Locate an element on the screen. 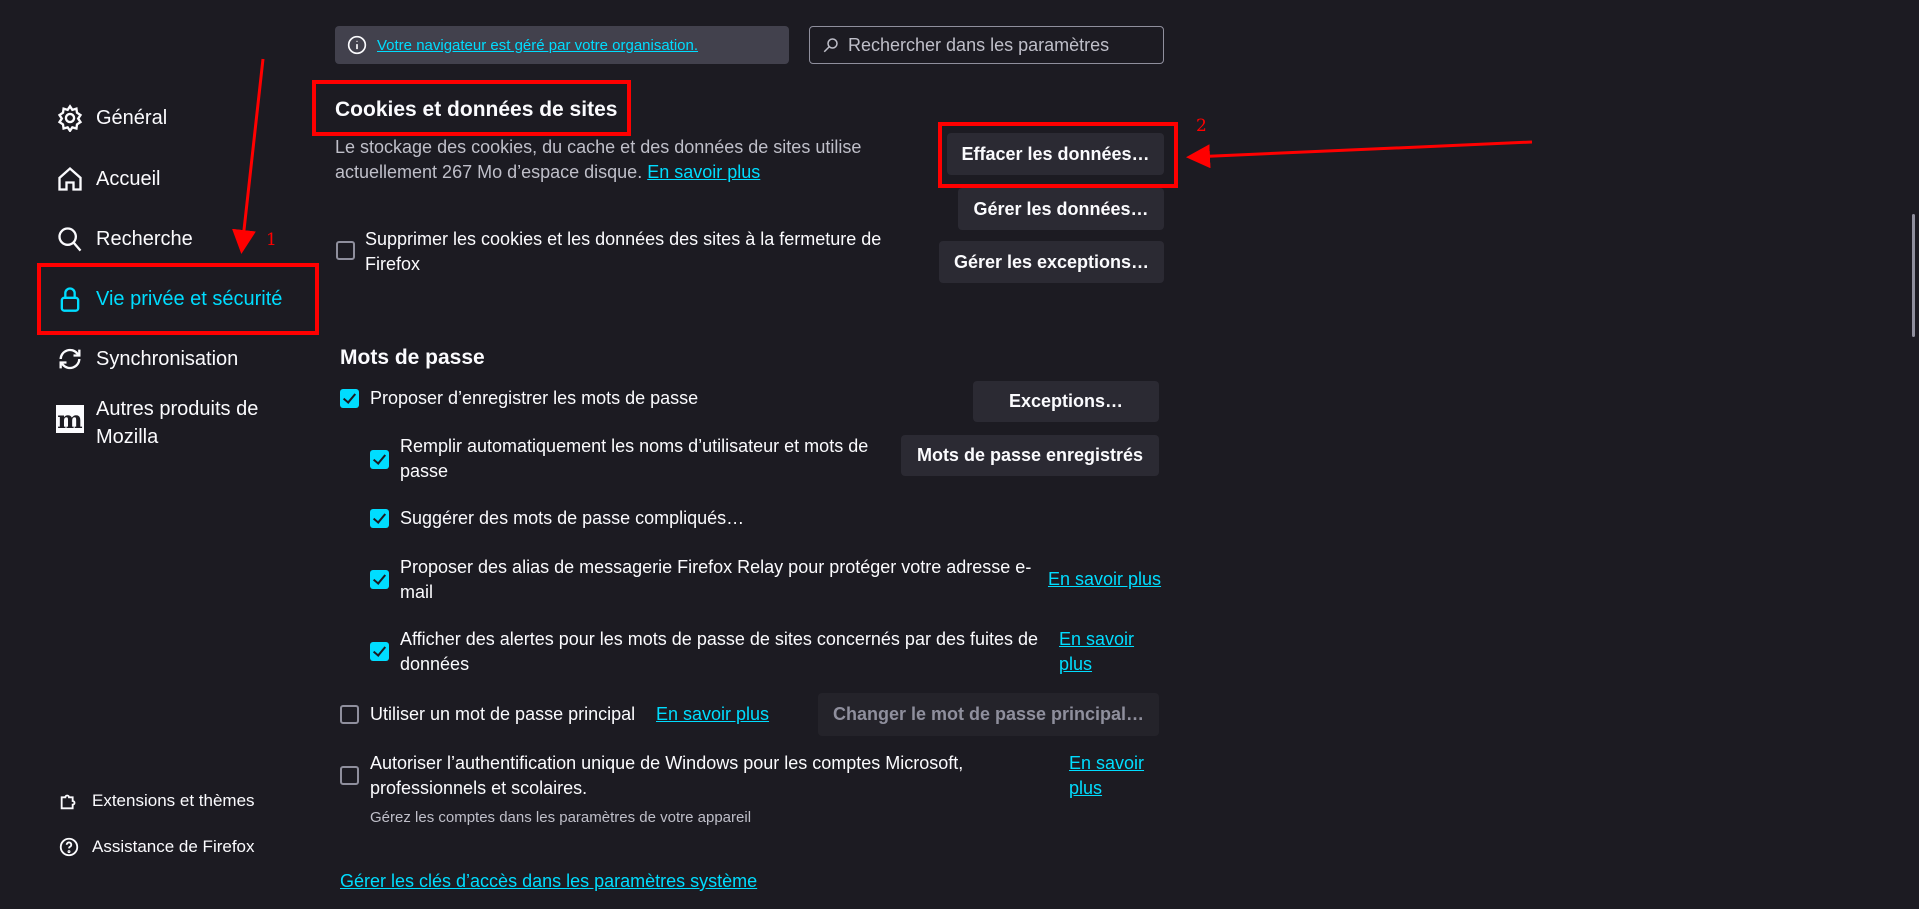 This screenshot has height=909, width=1919. annotation-arrows is located at coordinates (882, 156).